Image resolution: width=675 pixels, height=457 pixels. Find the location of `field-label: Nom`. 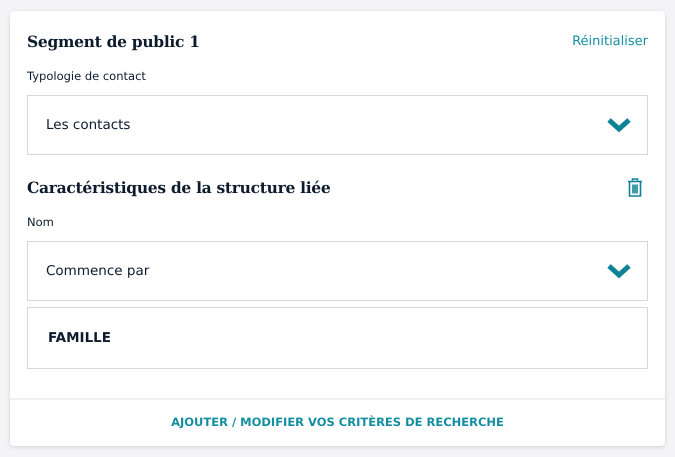

field-label: Nom is located at coordinates (41, 222).